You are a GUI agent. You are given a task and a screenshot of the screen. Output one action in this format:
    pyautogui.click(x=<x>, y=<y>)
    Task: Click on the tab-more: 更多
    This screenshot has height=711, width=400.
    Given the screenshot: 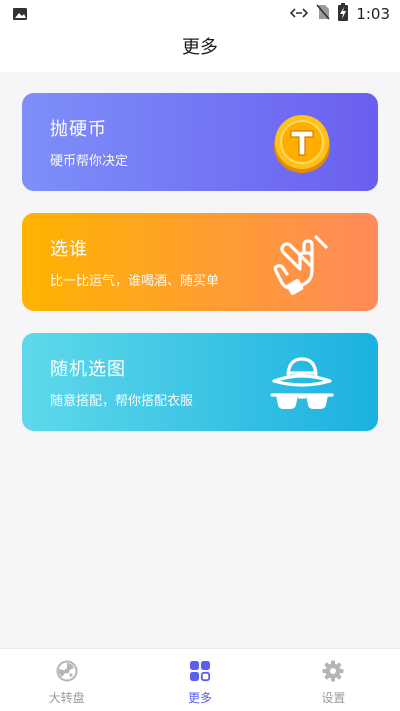 What is the action you would take?
    pyautogui.click(x=199, y=680)
    